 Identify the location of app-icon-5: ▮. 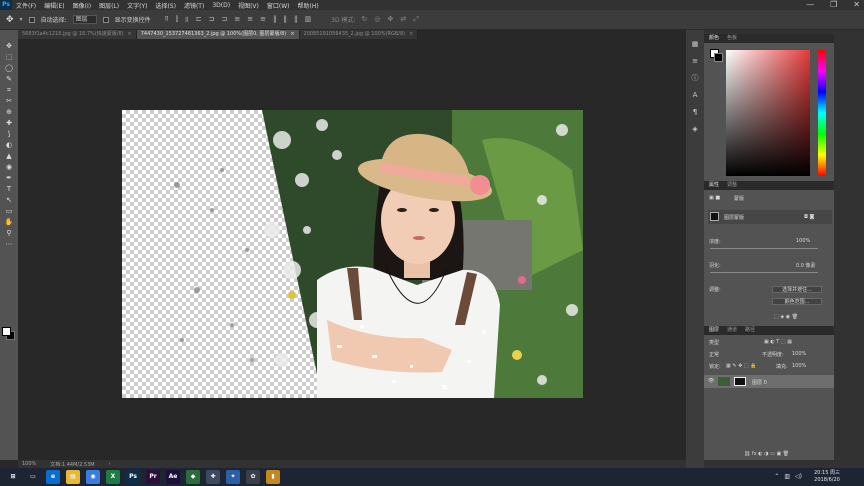
(273, 477).